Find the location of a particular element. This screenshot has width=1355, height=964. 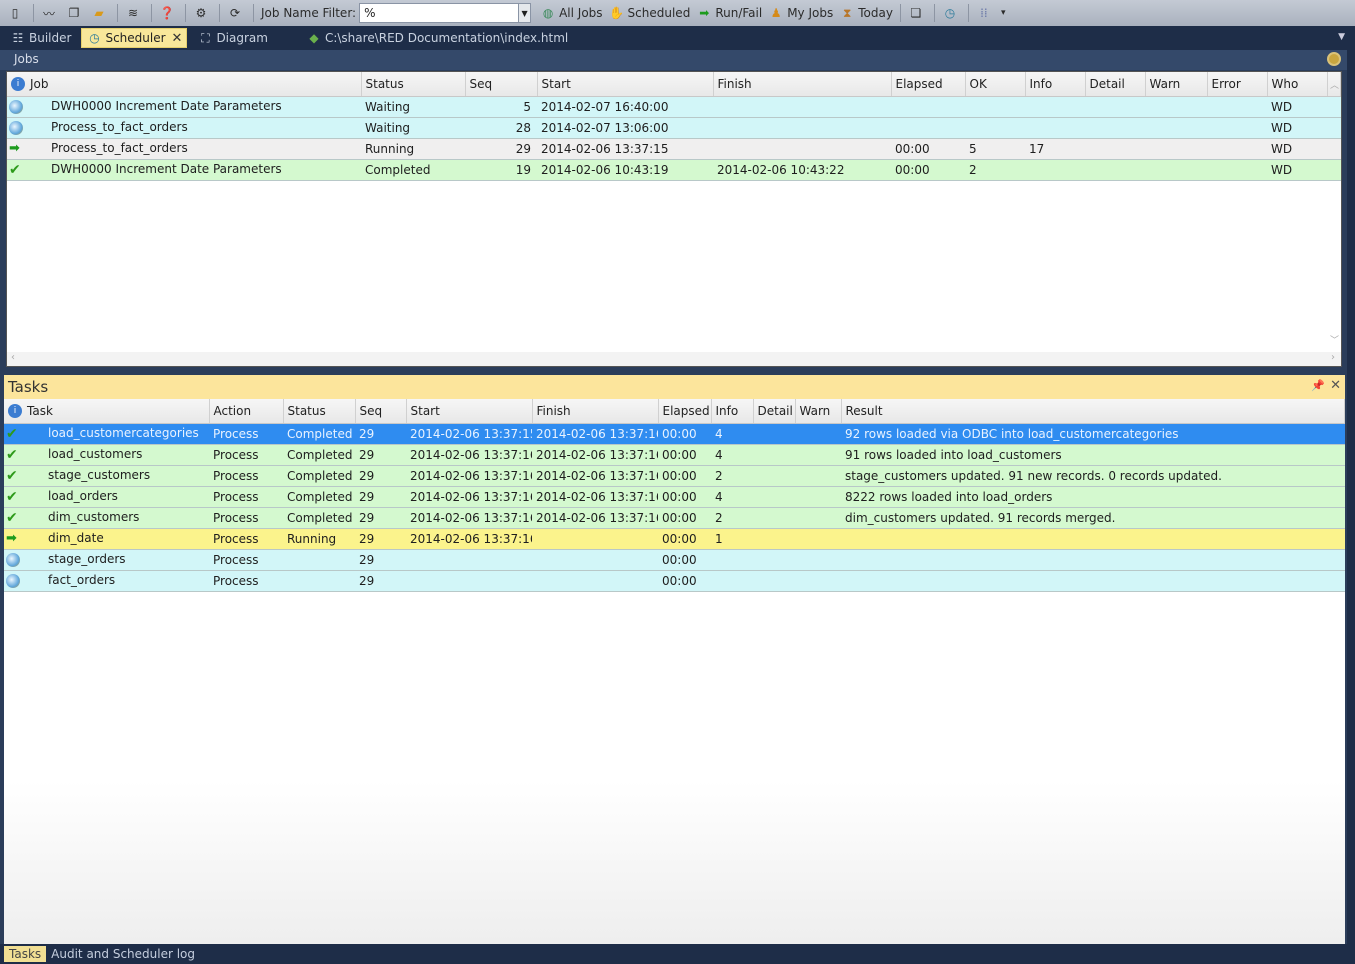

refresh-button: ⟳ is located at coordinates (236, 13).